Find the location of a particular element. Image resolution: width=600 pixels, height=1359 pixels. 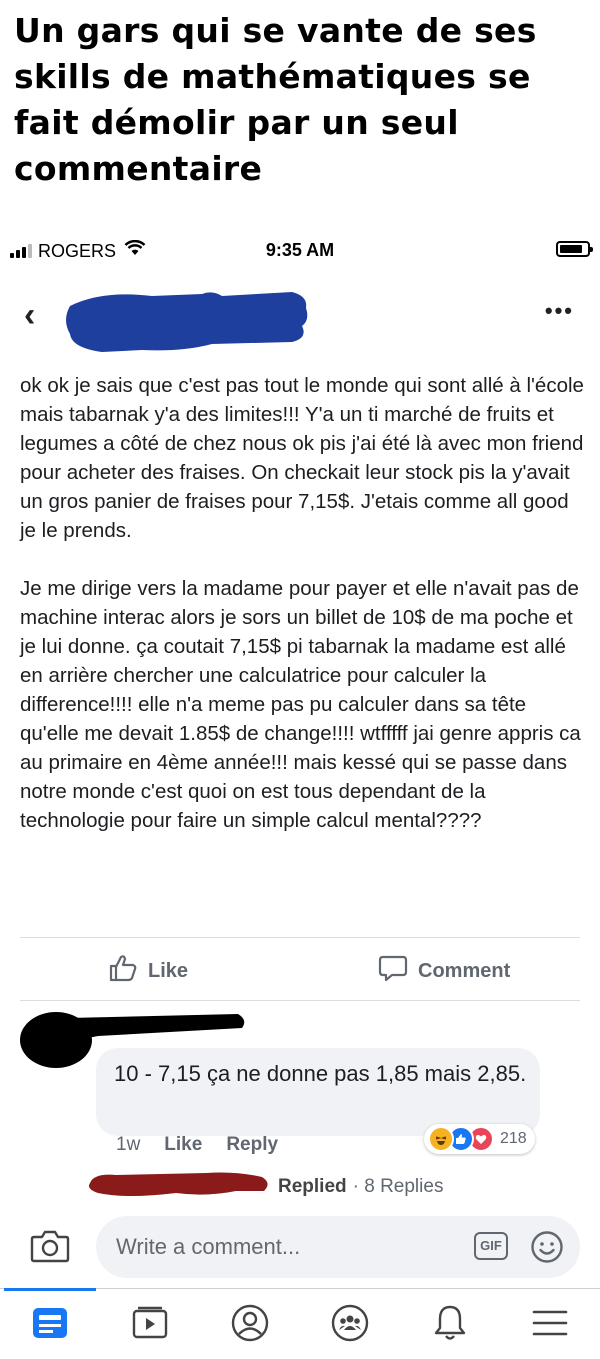

bottom-tab-bar is located at coordinates (300, 1323).